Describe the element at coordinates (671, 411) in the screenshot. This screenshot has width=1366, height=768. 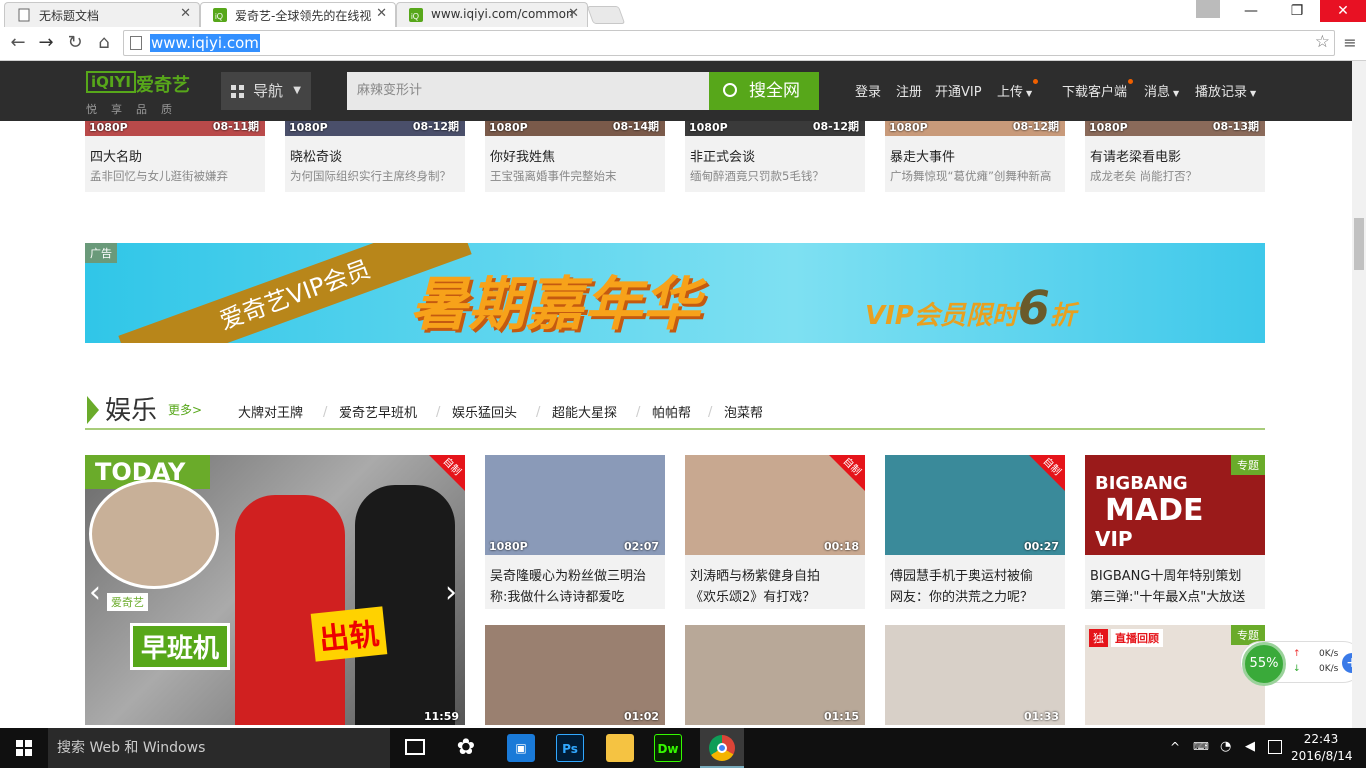
I see `section-tab: 帕帕帮` at that location.